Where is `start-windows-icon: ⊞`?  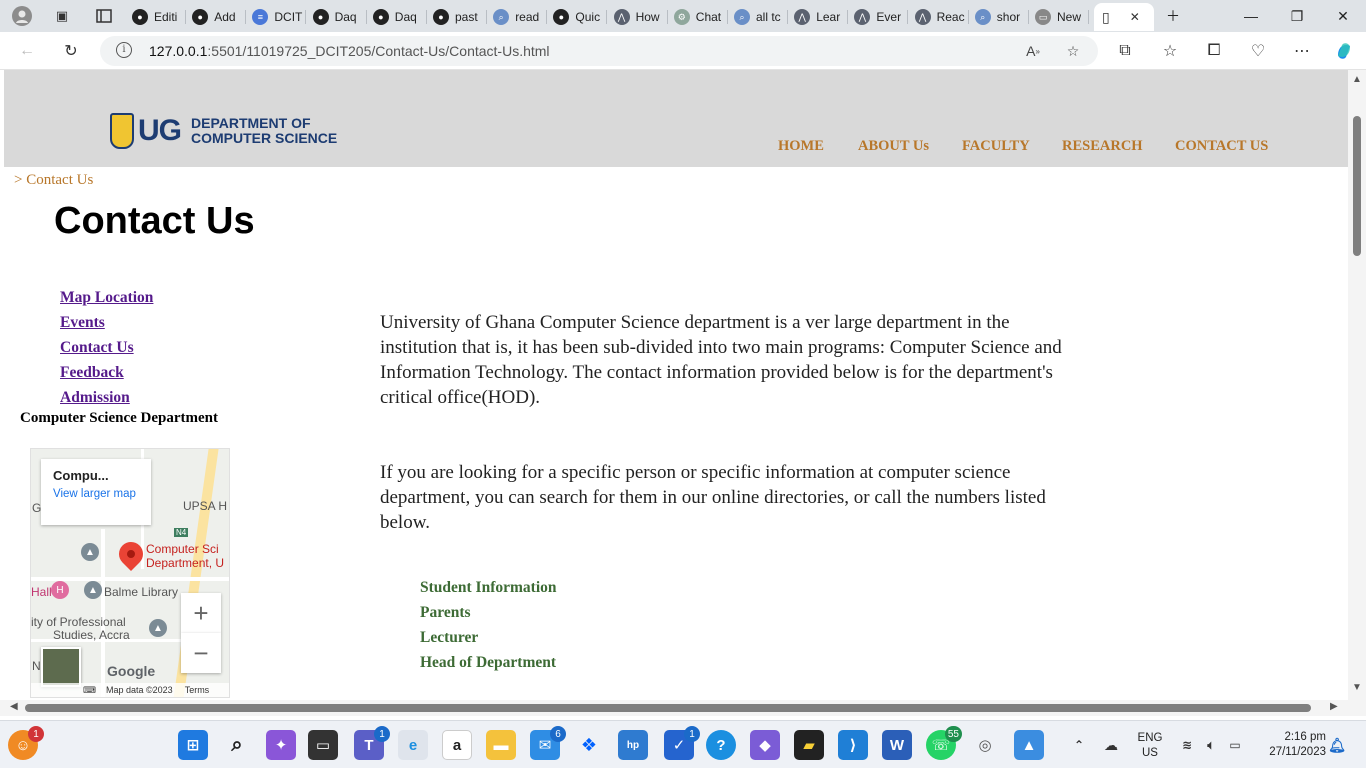
start-windows-icon: ⊞ is located at coordinates (193, 745).